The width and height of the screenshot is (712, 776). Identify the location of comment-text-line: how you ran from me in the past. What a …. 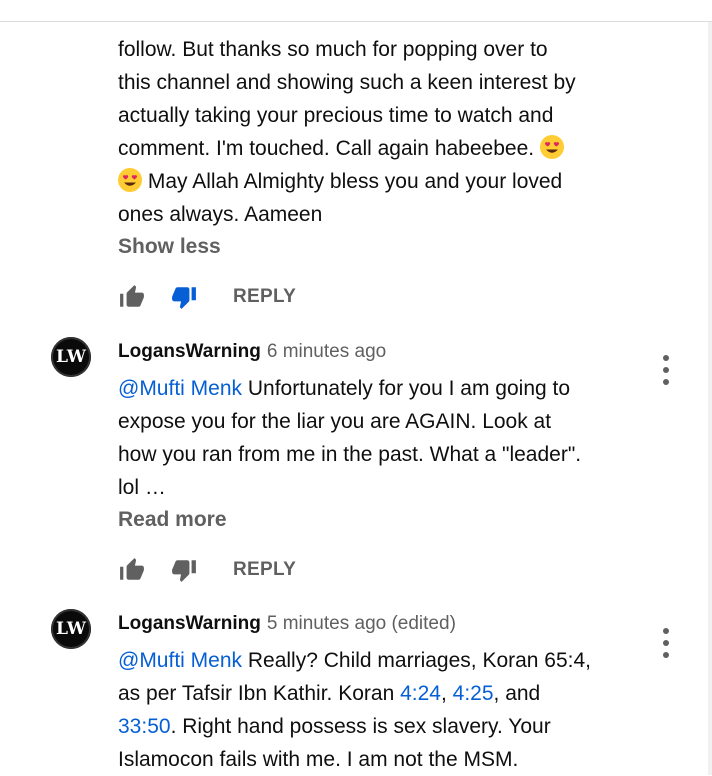
(350, 454).